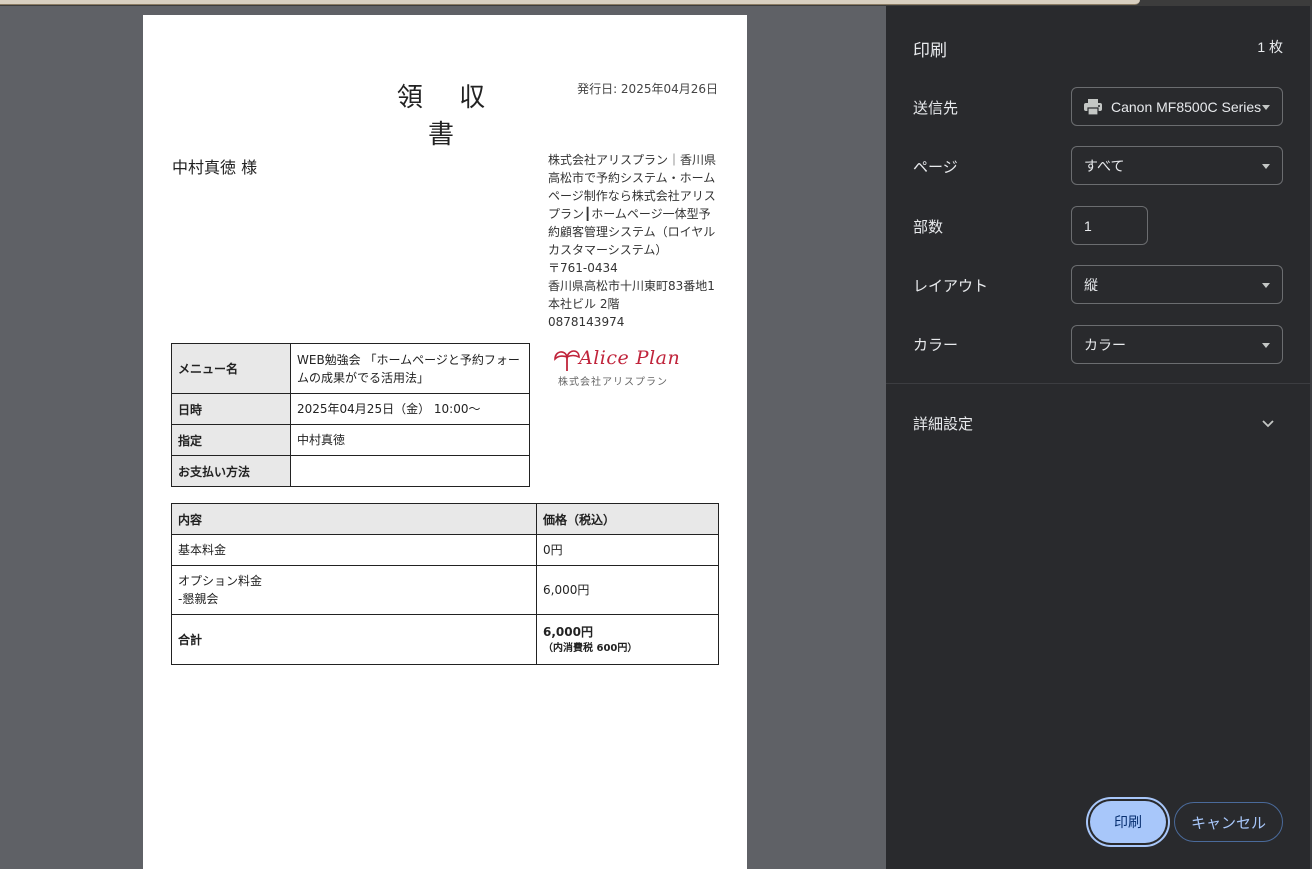 This screenshot has height=869, width=1312. I want to click on table-row: 指定 中村真徳, so click(350, 440).